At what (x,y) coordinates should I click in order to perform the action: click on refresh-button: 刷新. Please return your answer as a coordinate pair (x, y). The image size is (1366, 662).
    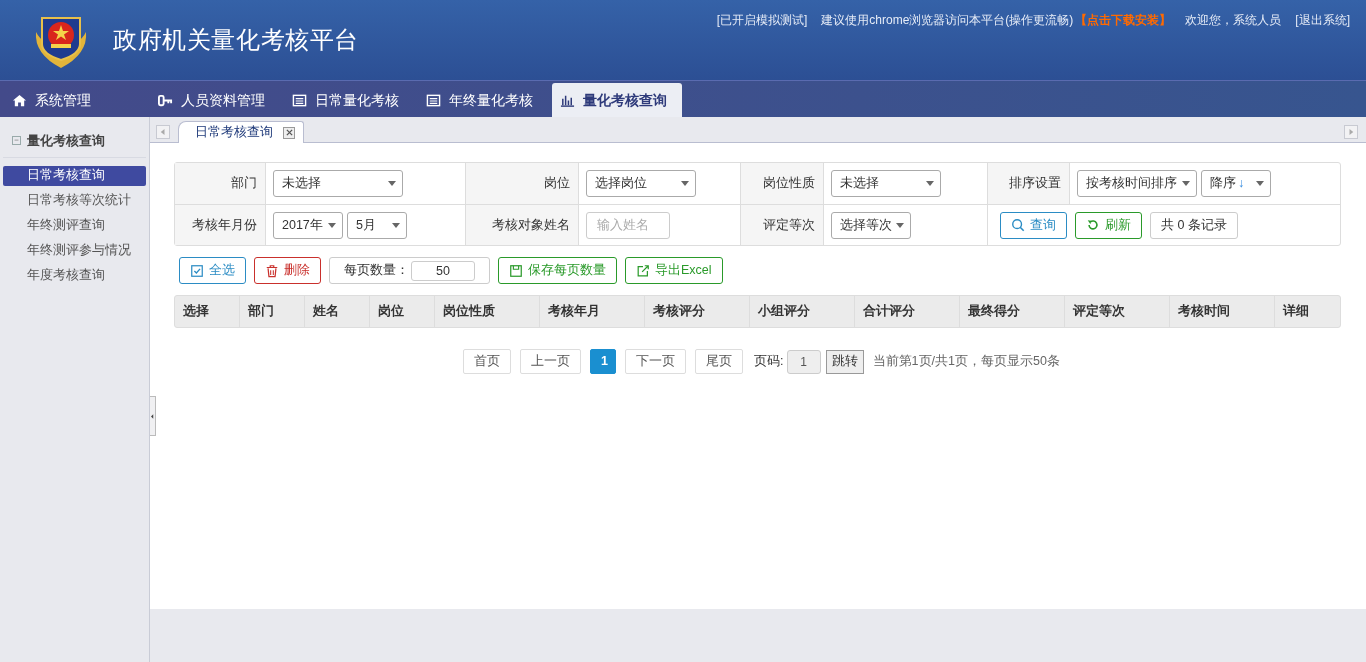
    Looking at the image, I should click on (1108, 225).